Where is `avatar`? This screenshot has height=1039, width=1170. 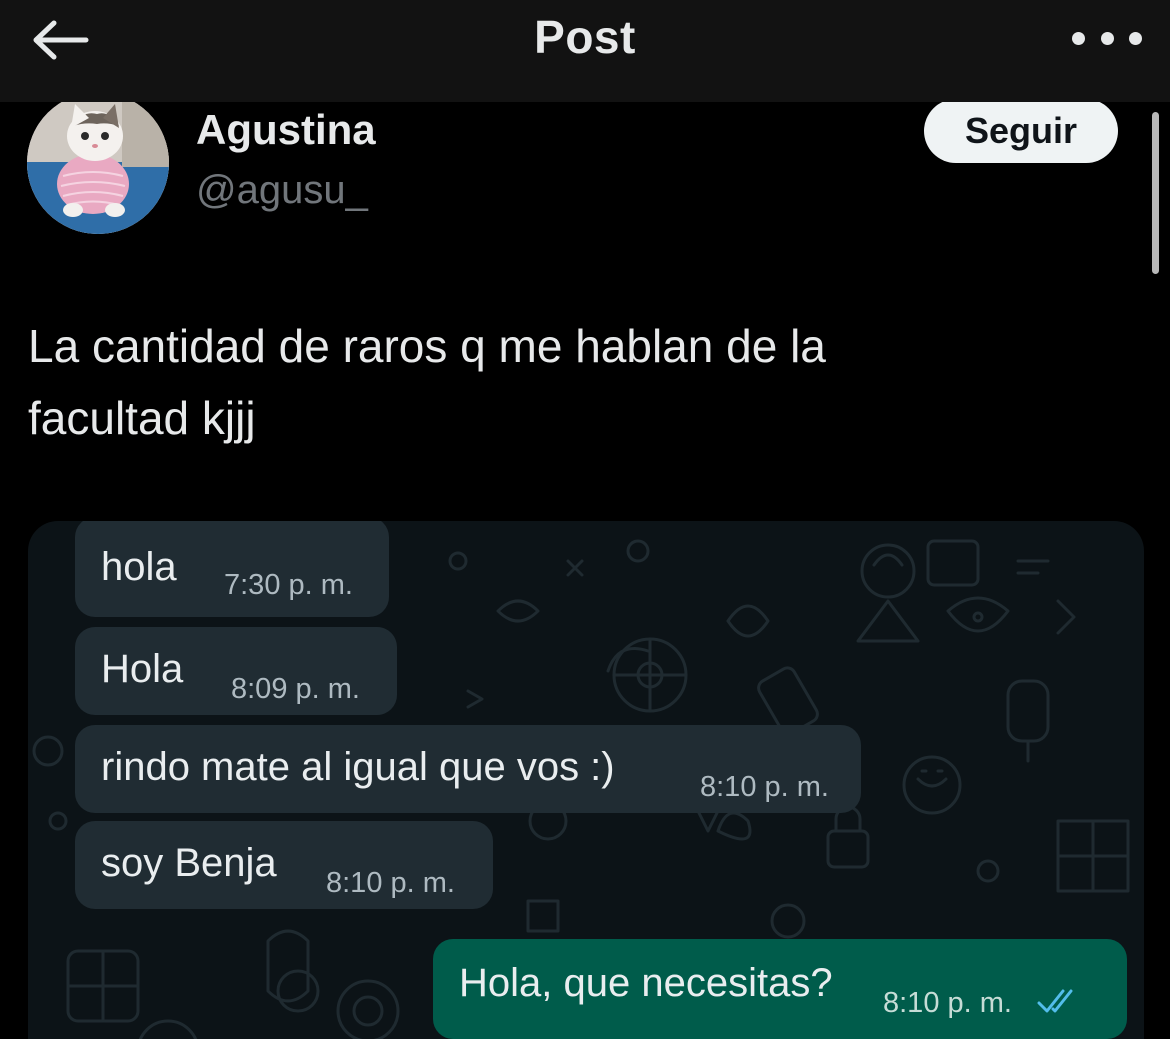 avatar is located at coordinates (98, 163).